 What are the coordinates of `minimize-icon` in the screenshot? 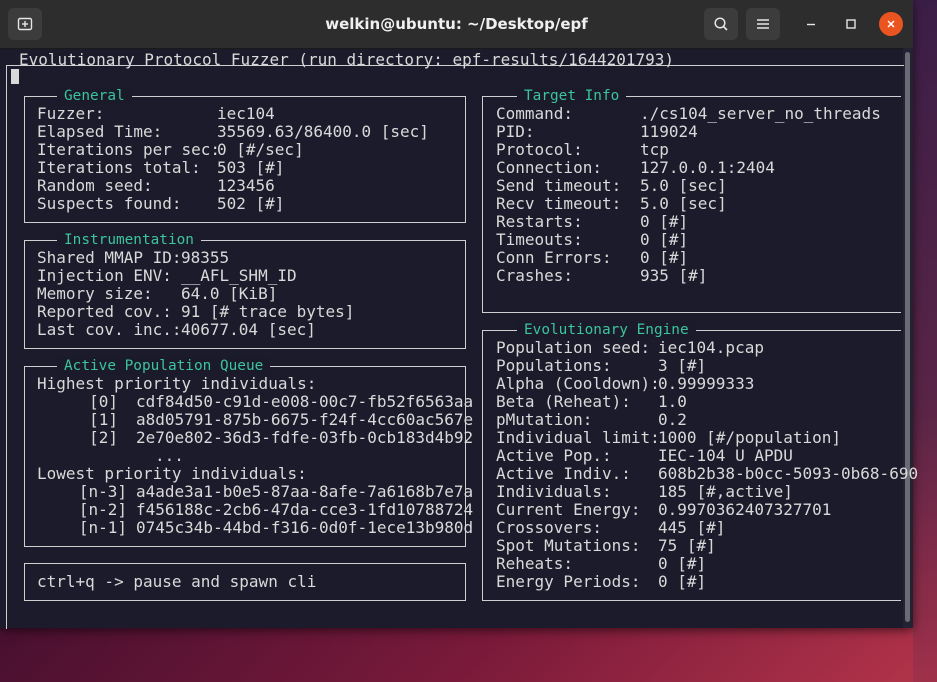 It's located at (811, 24).